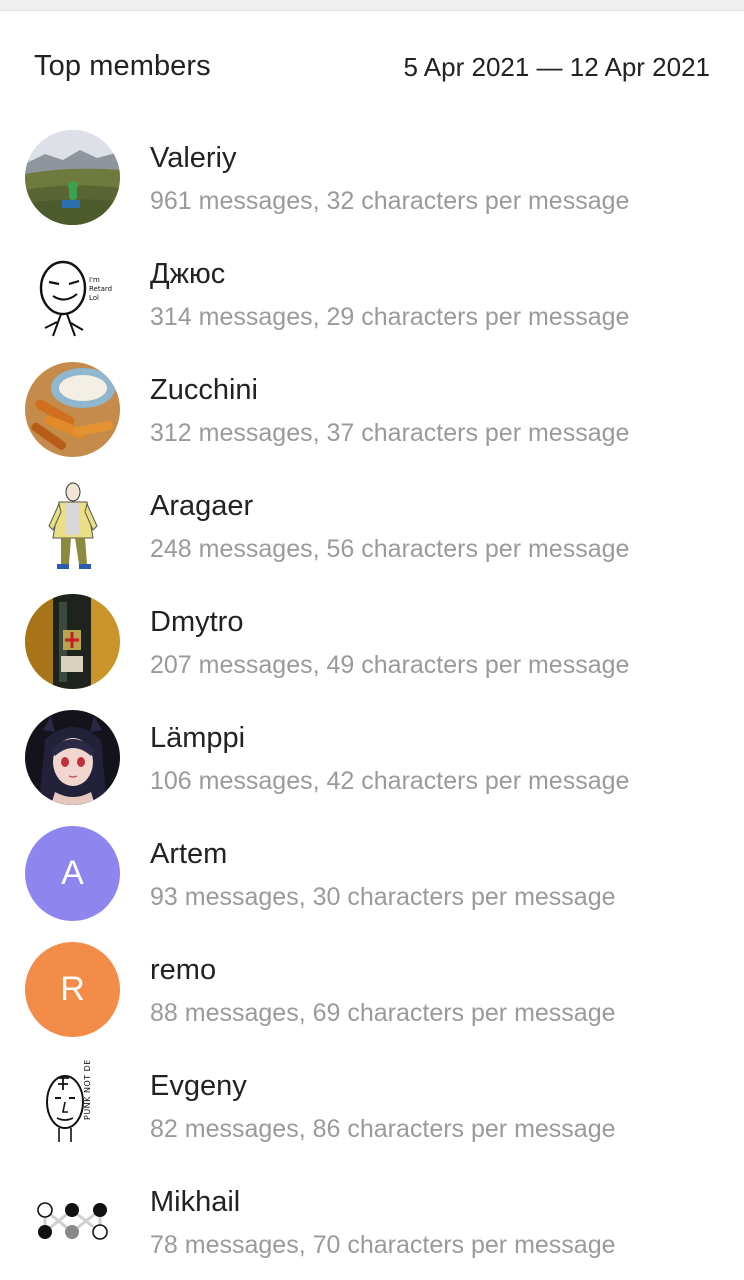  What do you see at coordinates (72, 1221) in the screenshot?
I see `member-avatar-pattern` at bounding box center [72, 1221].